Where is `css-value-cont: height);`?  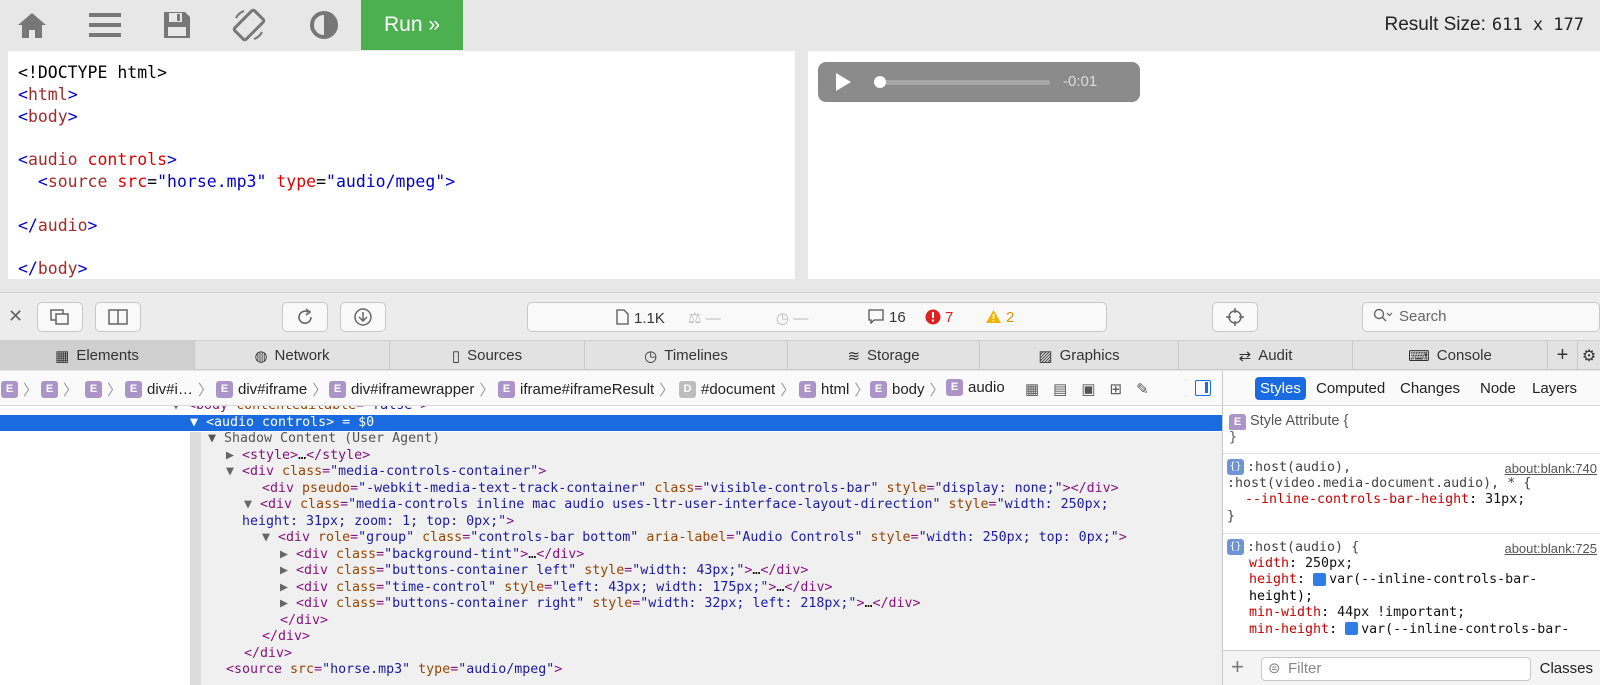 css-value-cont: height); is located at coordinates (1281, 596).